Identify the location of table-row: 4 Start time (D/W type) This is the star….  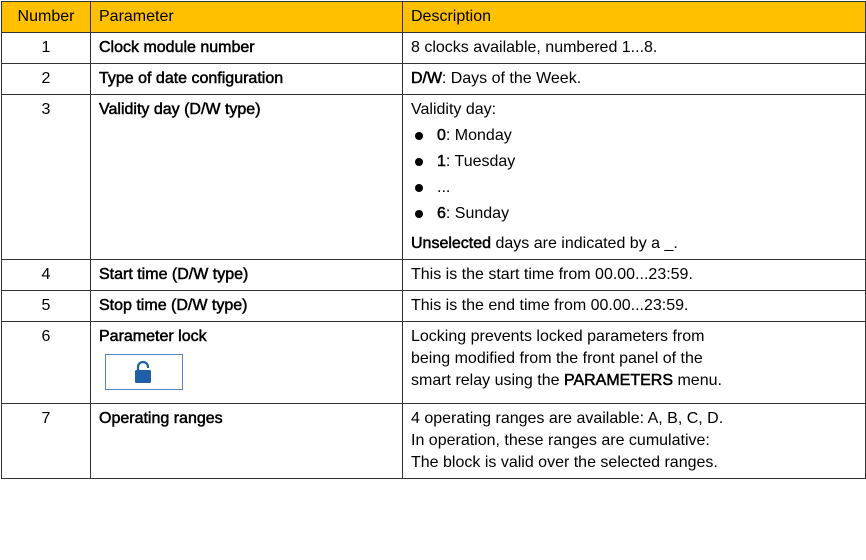
(433, 275).